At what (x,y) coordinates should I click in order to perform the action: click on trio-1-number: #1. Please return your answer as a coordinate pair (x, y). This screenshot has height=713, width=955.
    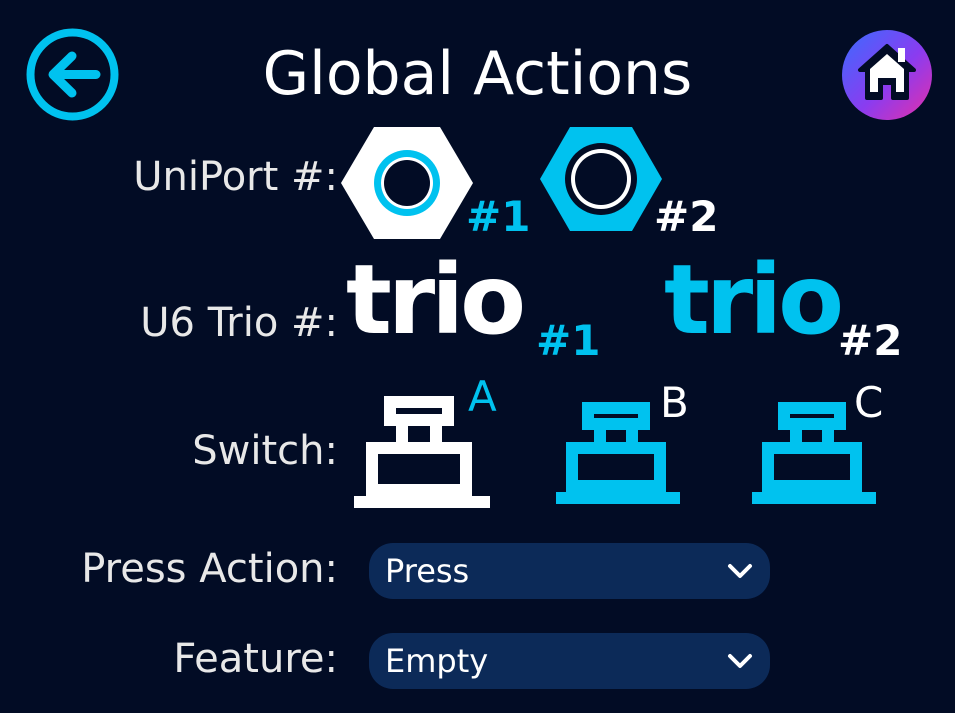
    Looking at the image, I should click on (568, 340).